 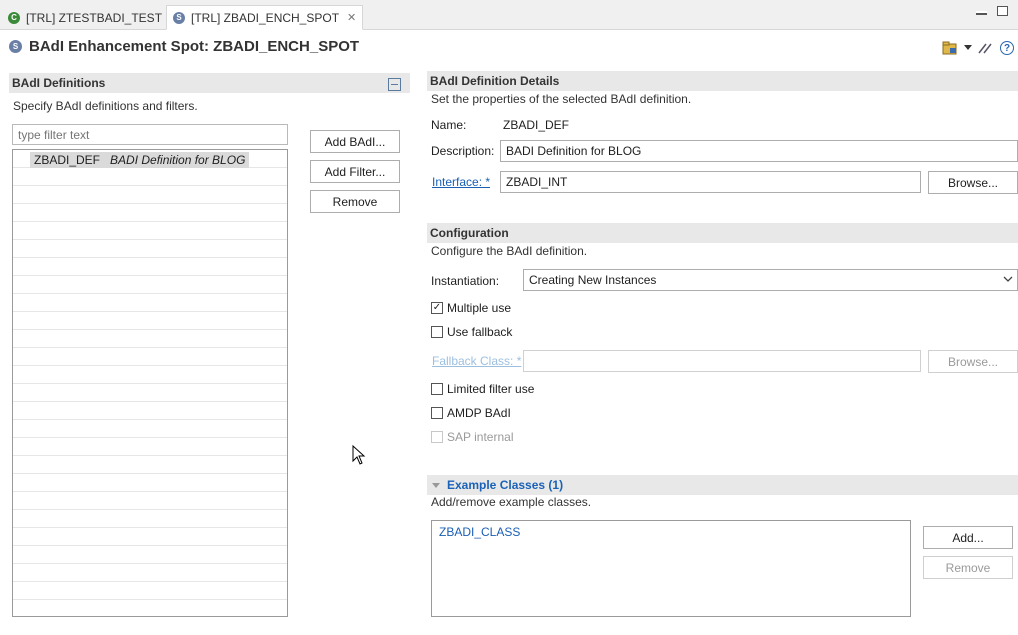 What do you see at coordinates (105, 106) in the screenshot?
I see `section-description: Specify BAdI definitions and filters.` at bounding box center [105, 106].